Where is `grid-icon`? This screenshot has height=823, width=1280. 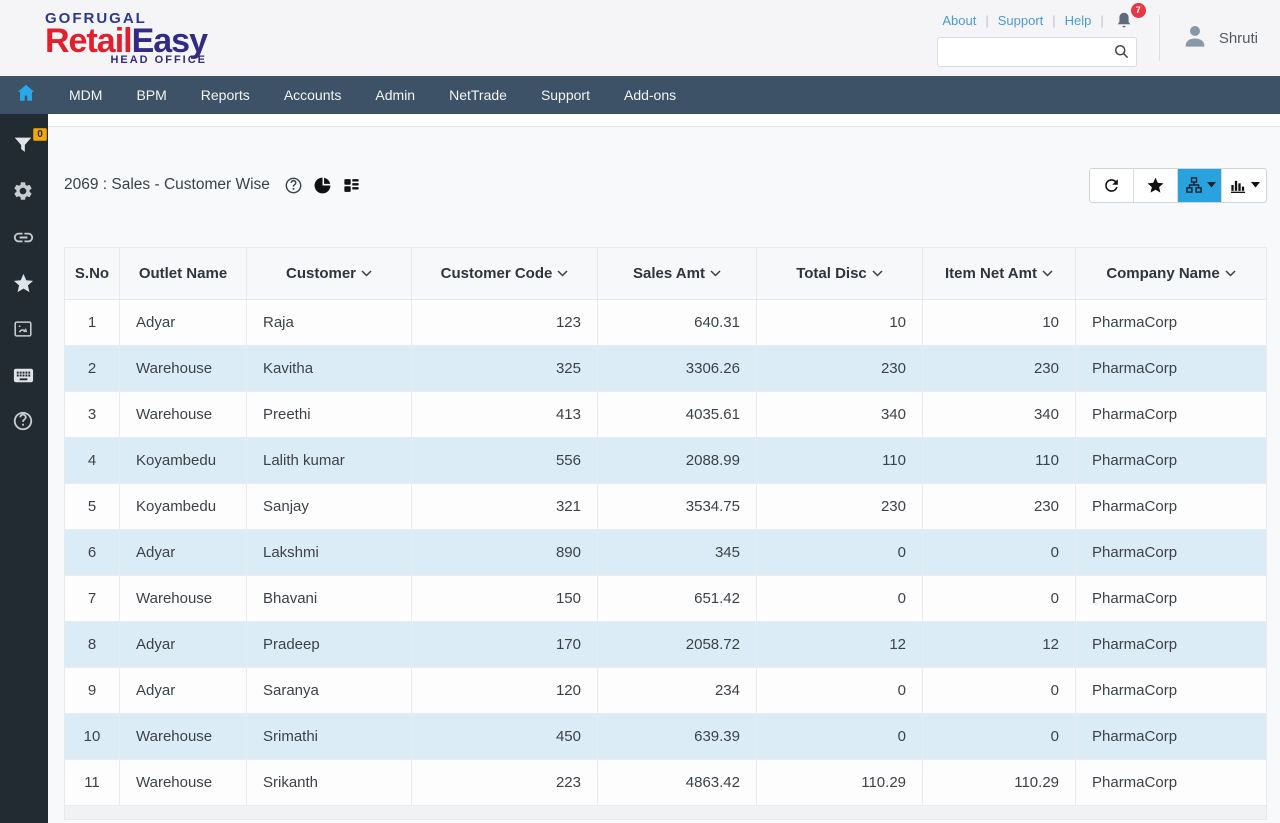 grid-icon is located at coordinates (351, 185).